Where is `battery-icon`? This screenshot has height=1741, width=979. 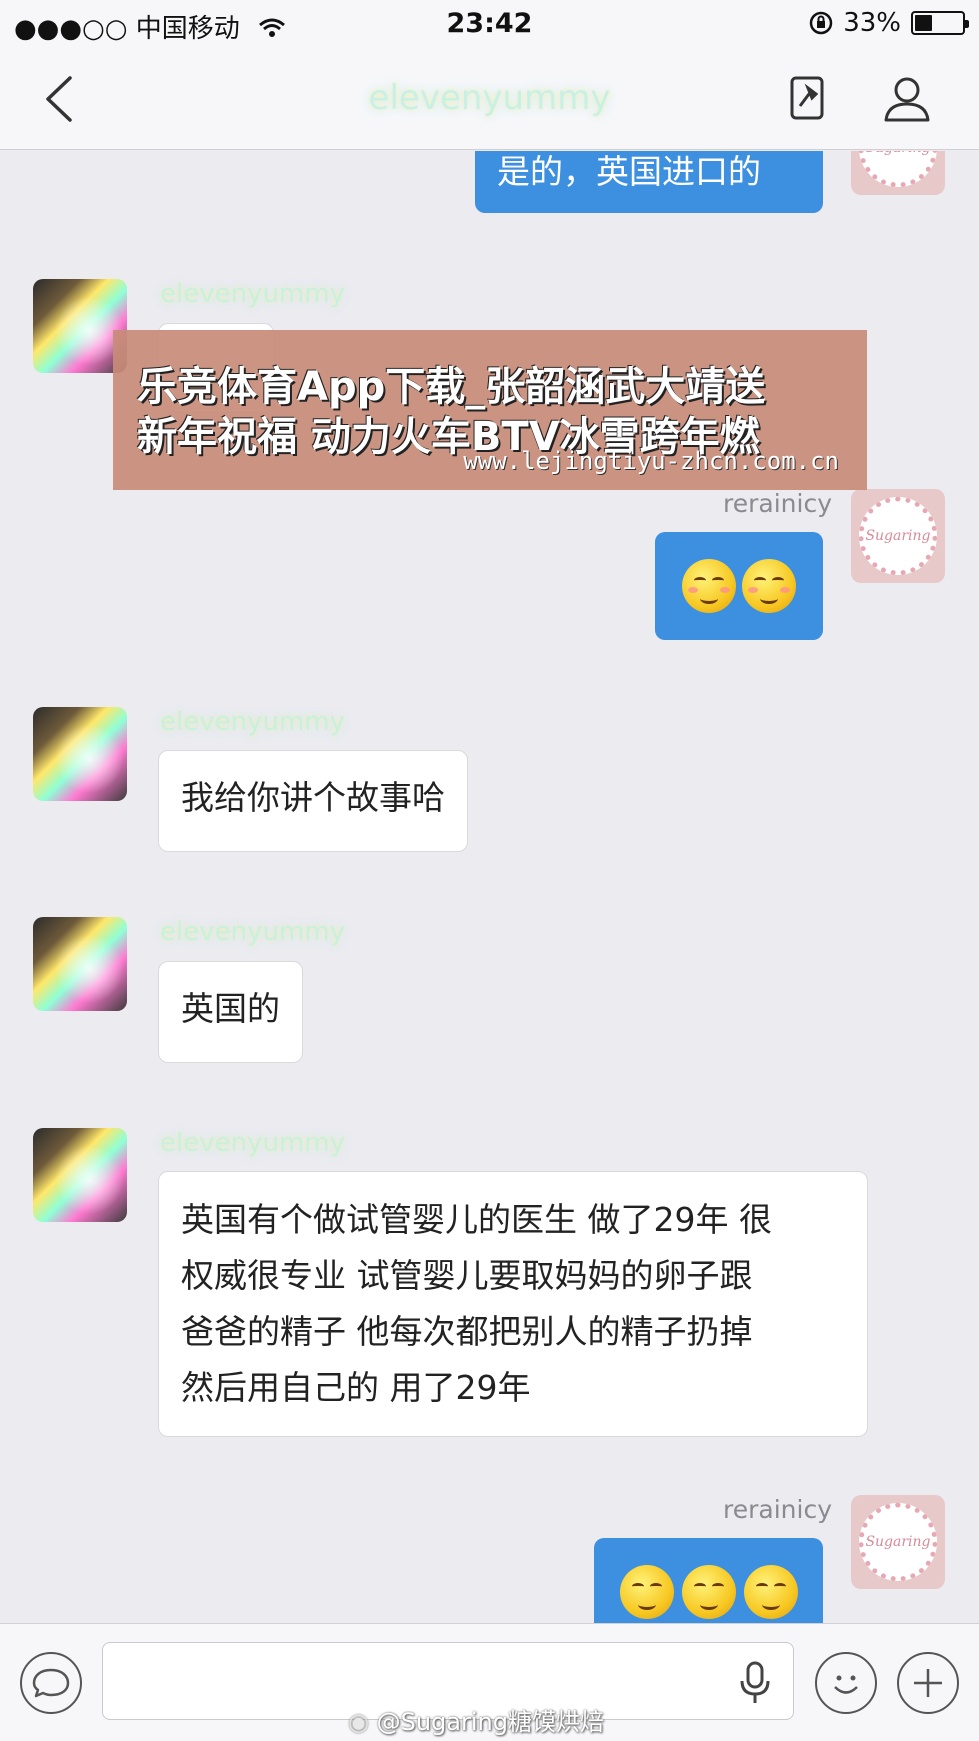 battery-icon is located at coordinates (940, 23).